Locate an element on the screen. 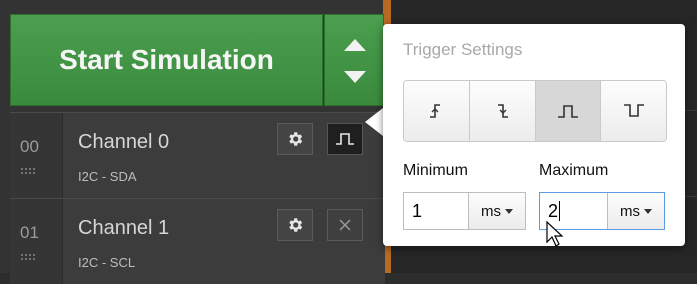  speed-stepper-button is located at coordinates (354, 60).